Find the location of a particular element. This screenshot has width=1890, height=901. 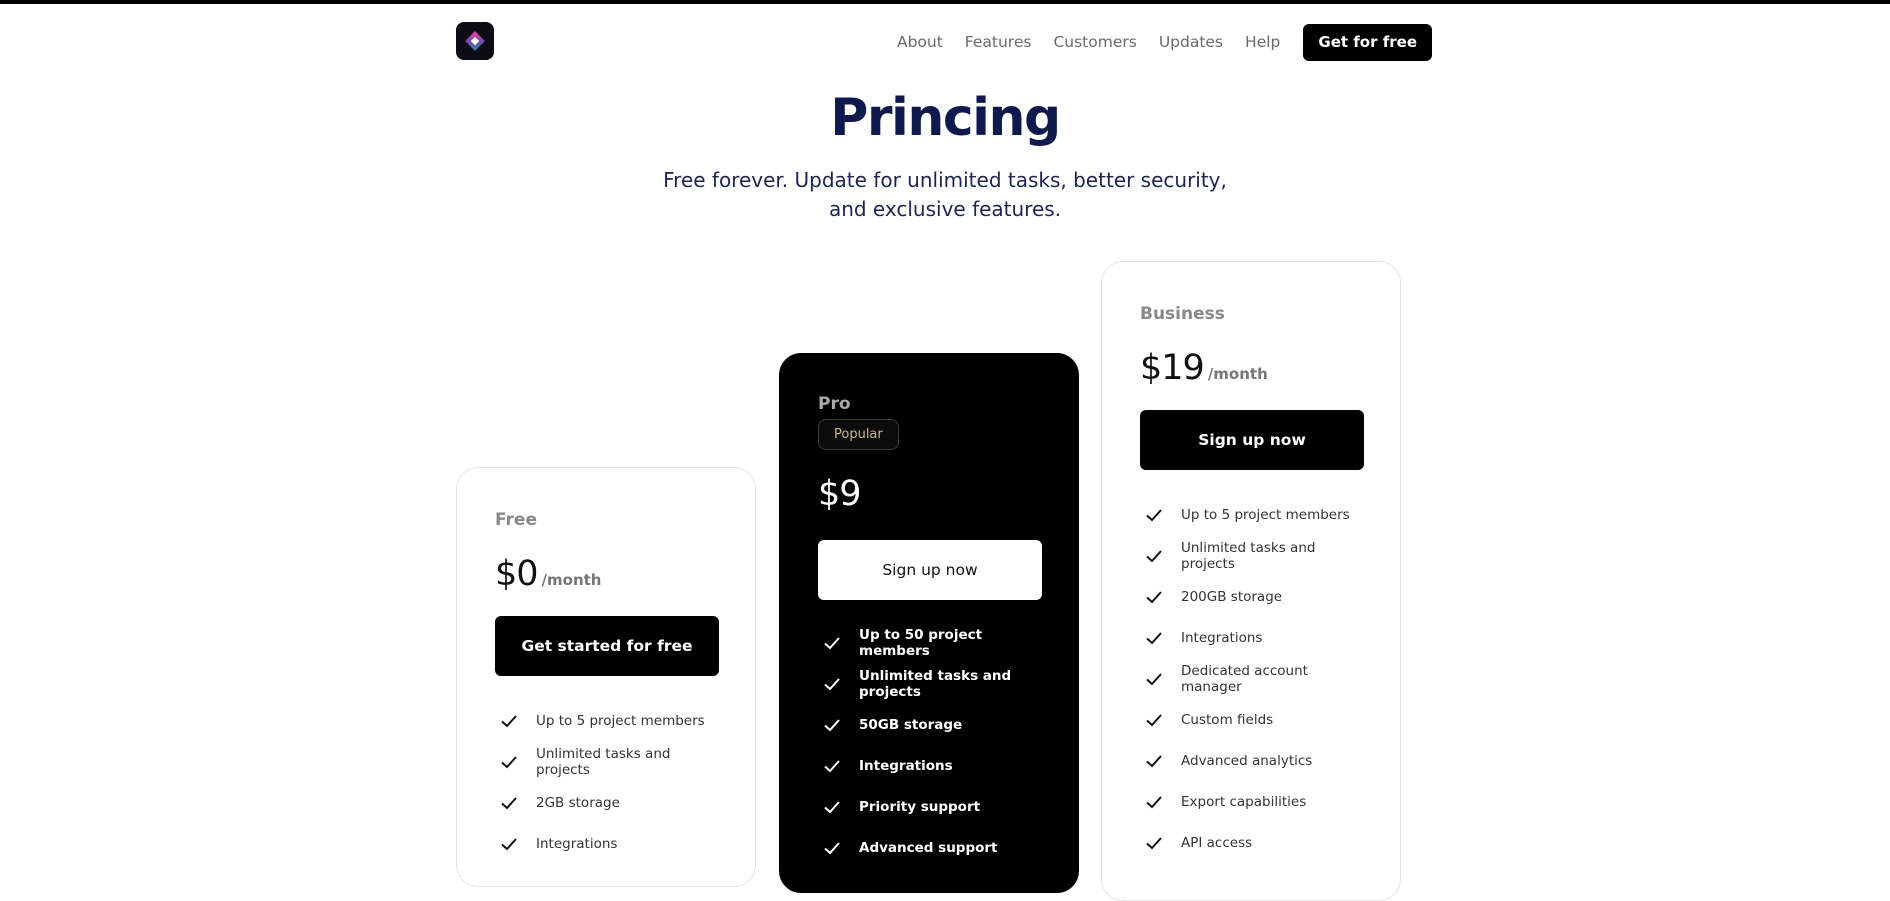

list-item: API access is located at coordinates (1251, 842).